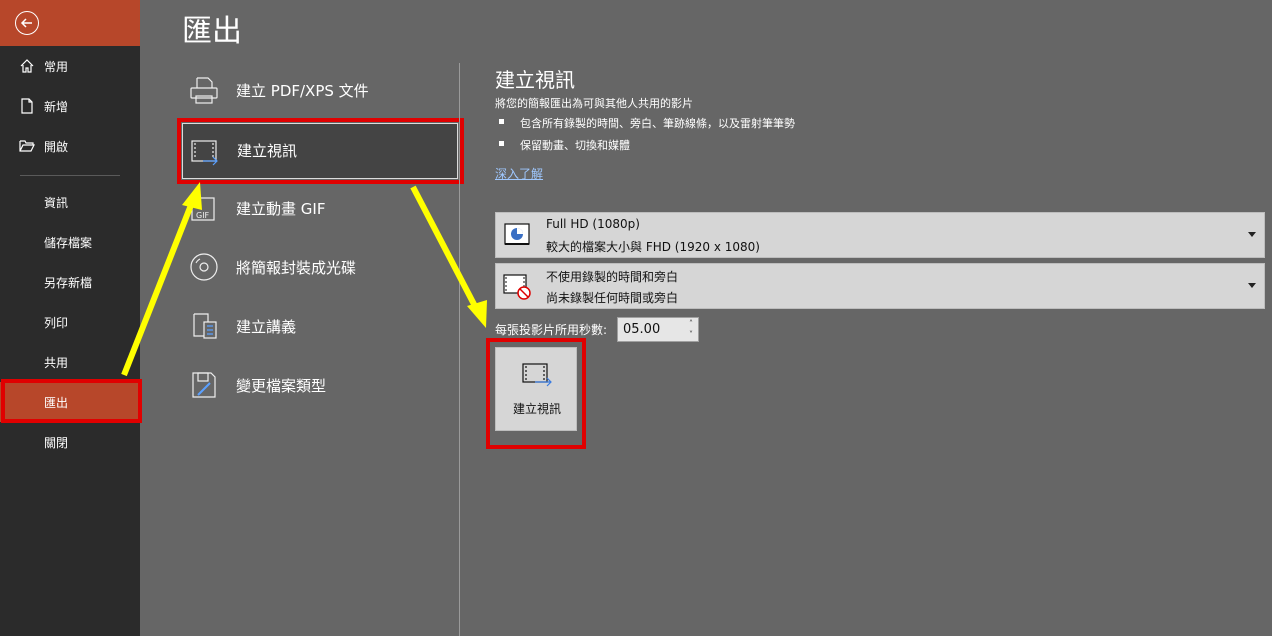 Image resolution: width=1272 pixels, height=636 pixels. Describe the element at coordinates (203, 215) in the screenshot. I see `svg-text: GIF` at that location.